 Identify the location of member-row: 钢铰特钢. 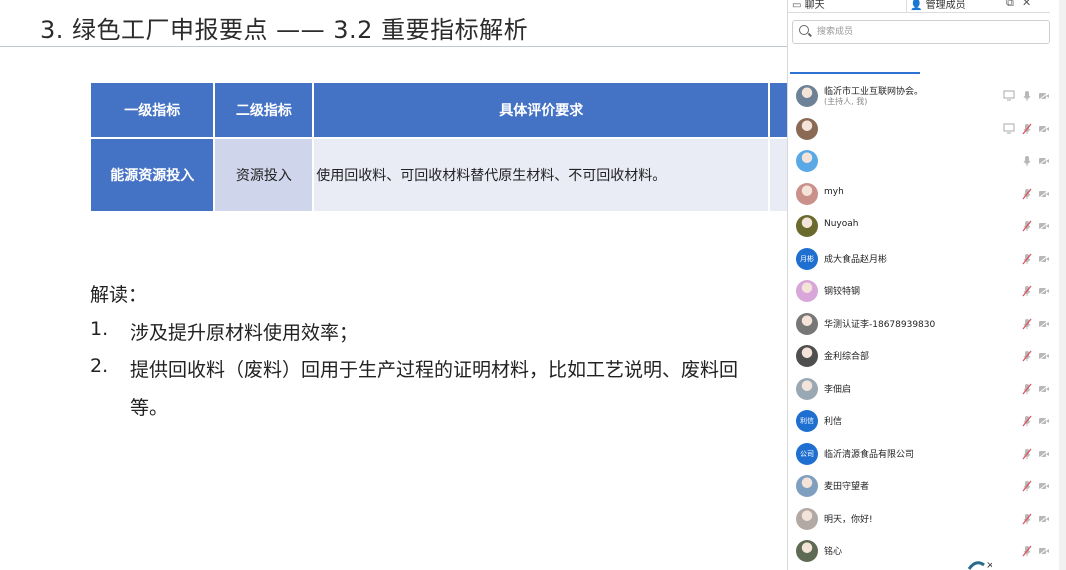
(921, 291).